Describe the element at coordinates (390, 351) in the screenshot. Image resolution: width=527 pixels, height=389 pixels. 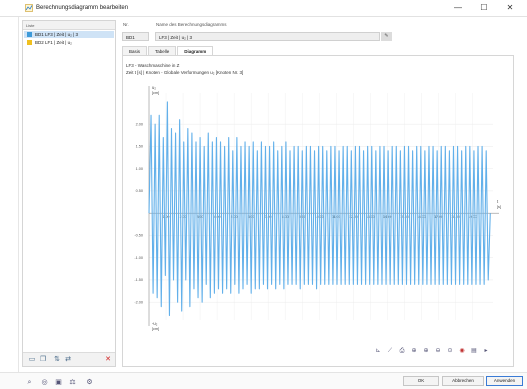
I see `line-settings-icon: ⟋` at that location.